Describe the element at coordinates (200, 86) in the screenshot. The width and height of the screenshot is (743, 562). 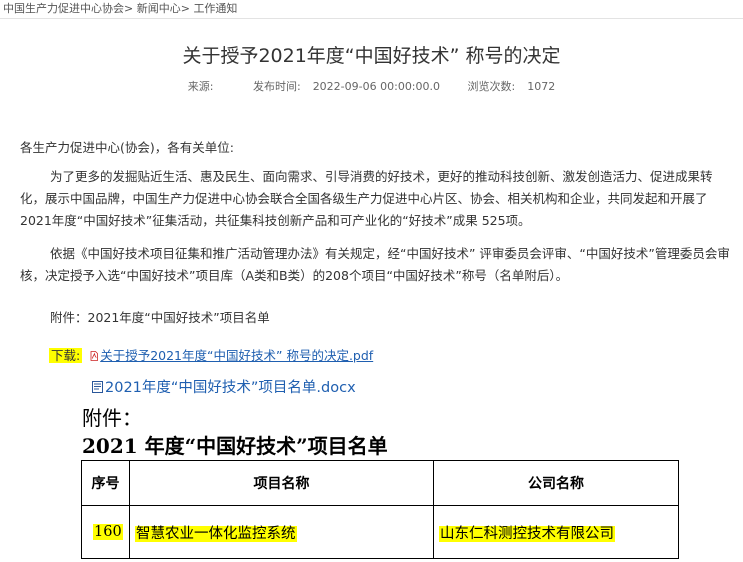
I see `source-label: 来源:` at that location.